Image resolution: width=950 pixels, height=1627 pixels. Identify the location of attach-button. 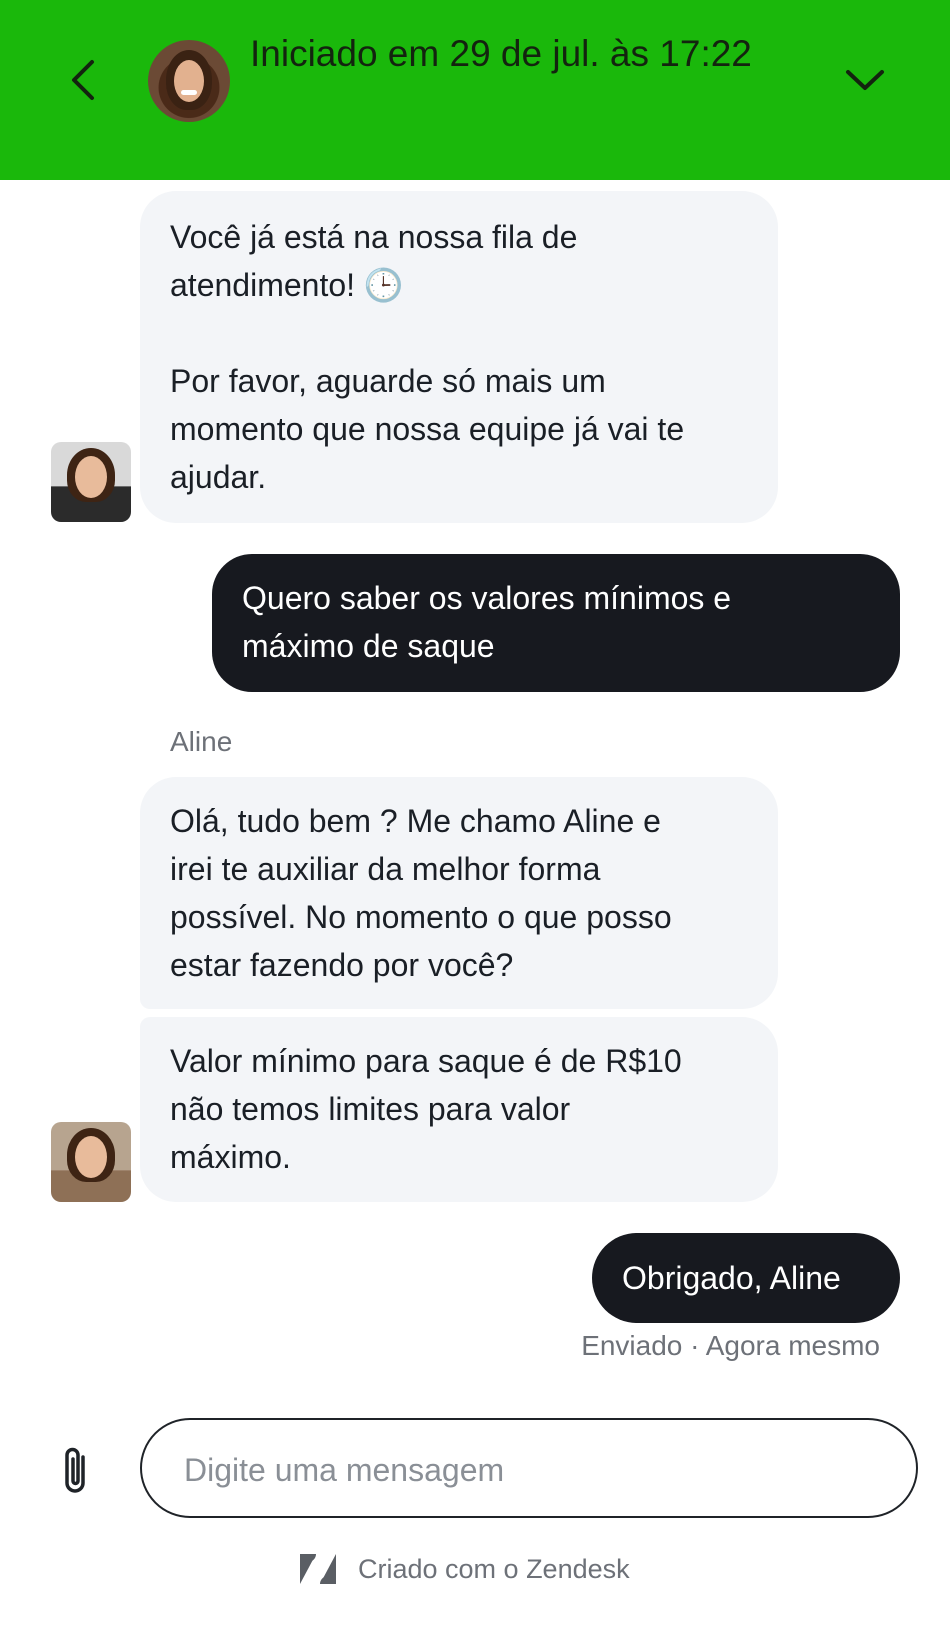
(75, 1471).